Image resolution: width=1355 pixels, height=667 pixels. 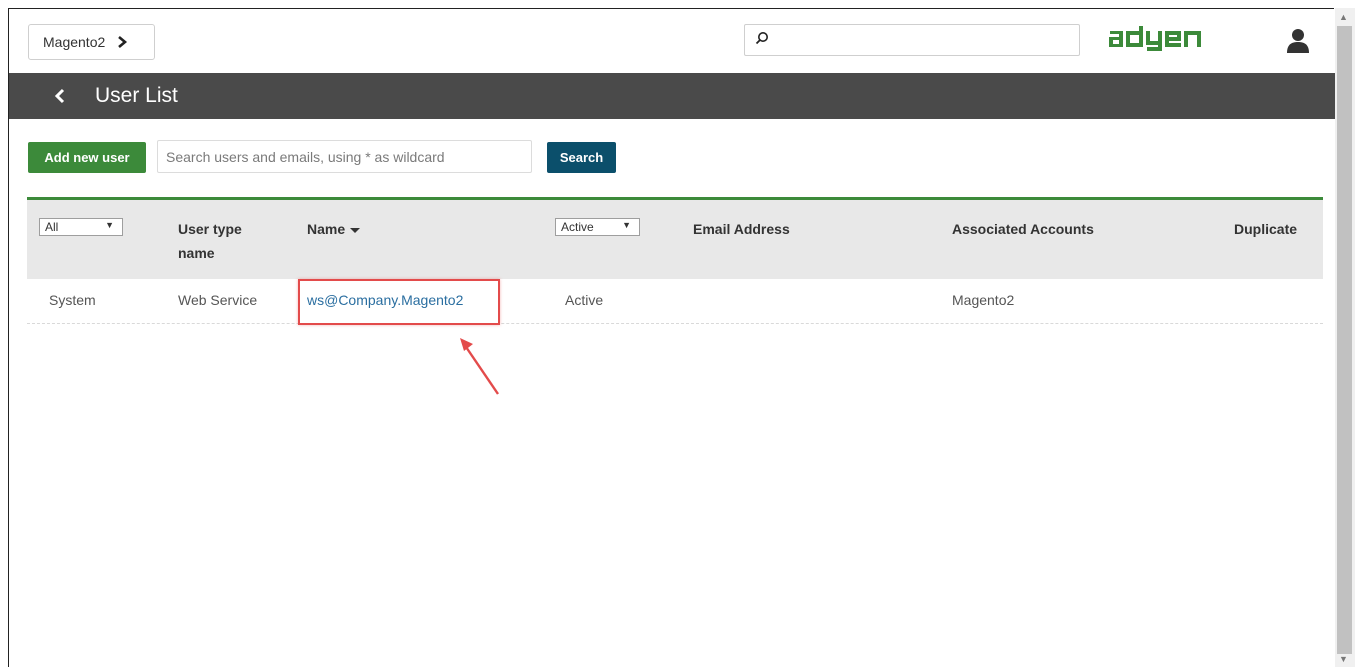 I want to click on cell-user-type: Web Service, so click(x=218, y=300).